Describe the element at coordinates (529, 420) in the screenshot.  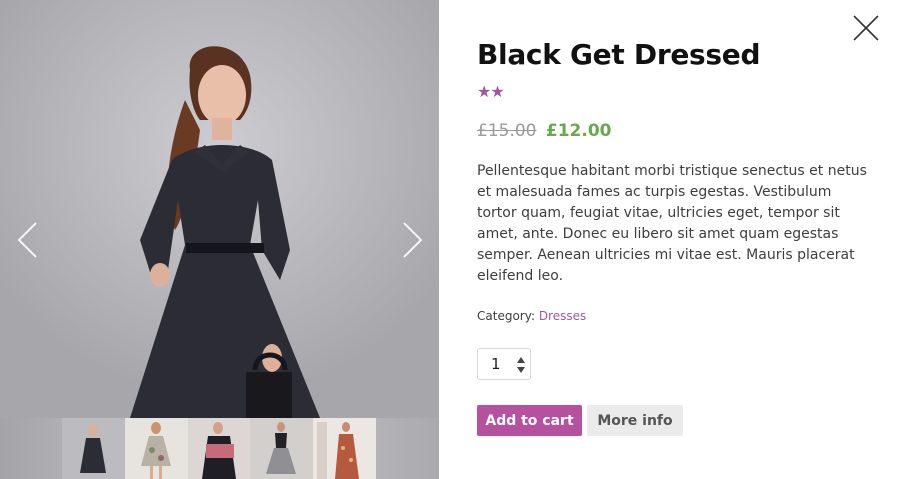
I see `add-to-cart-button: Add to cart` at that location.